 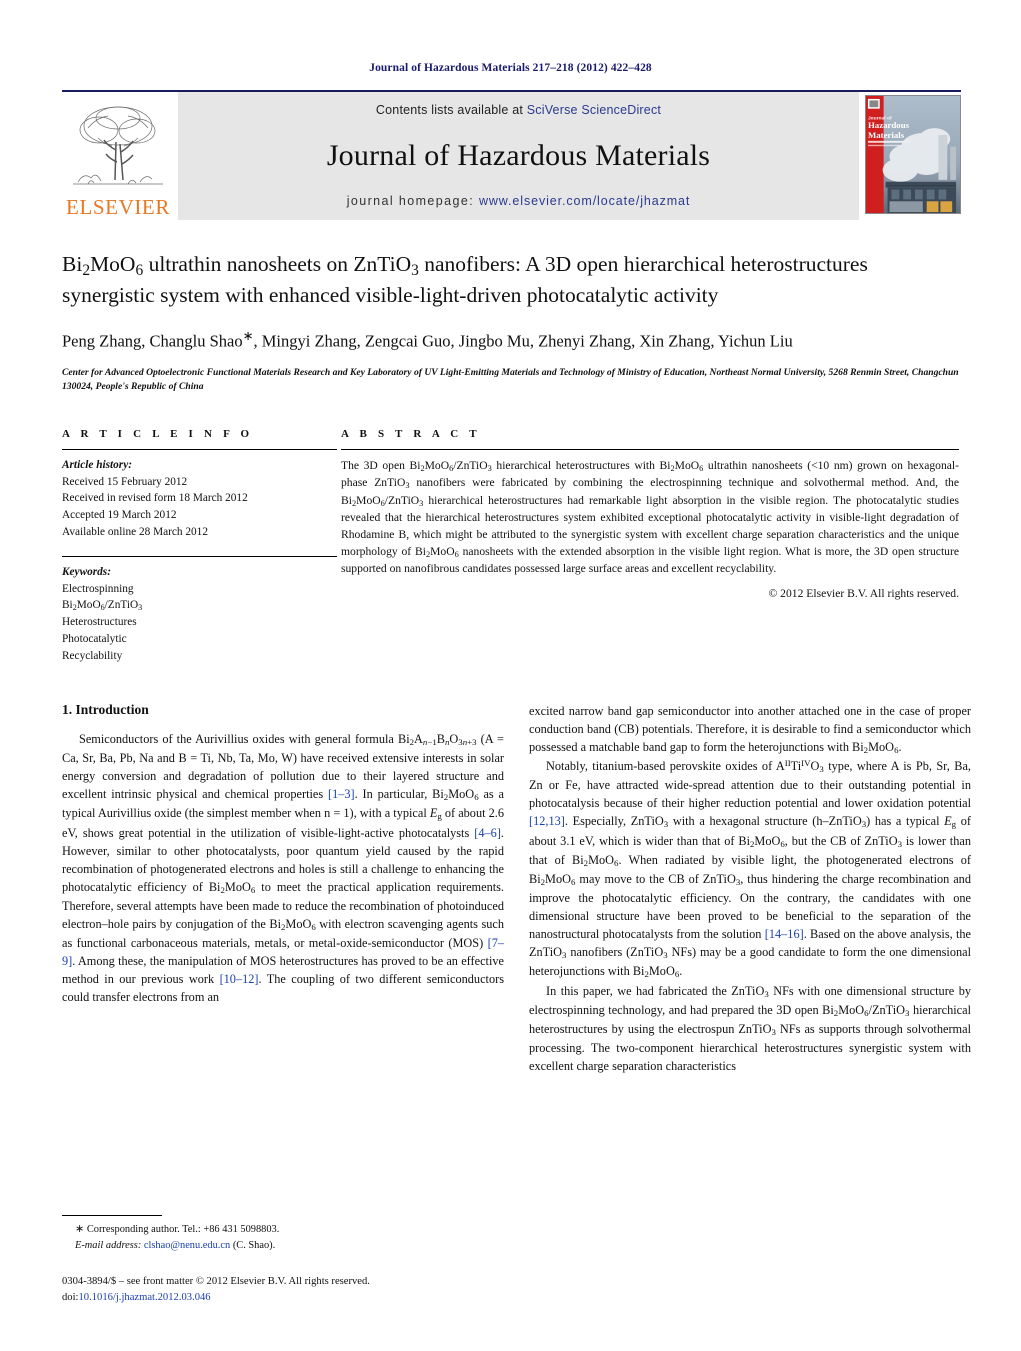 I want to click on email-link: clshao@nenu.edu.cn, so click(x=187, y=1245).